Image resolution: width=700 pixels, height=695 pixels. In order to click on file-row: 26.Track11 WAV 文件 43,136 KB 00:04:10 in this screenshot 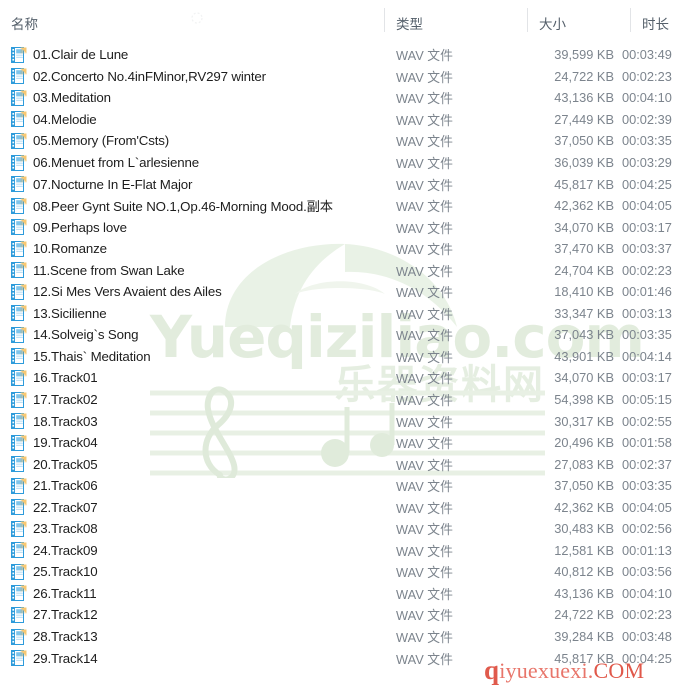, I will do `click(350, 594)`.